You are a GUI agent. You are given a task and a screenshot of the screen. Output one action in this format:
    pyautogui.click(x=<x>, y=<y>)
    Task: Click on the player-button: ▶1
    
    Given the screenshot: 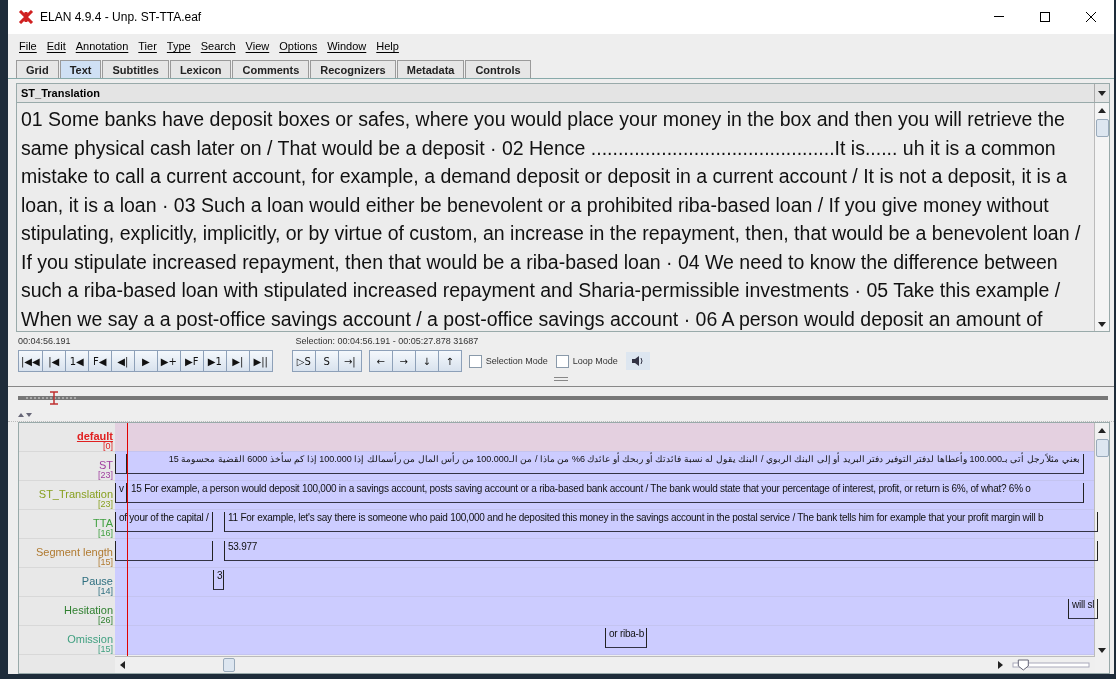 What is the action you would take?
    pyautogui.click(x=214, y=361)
    